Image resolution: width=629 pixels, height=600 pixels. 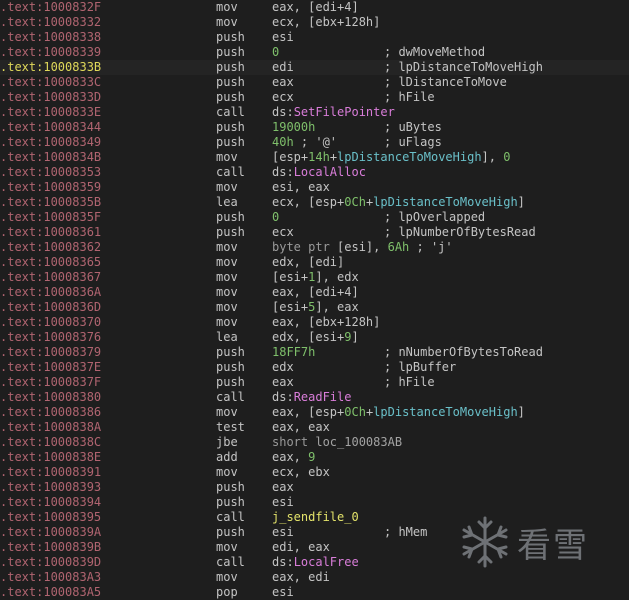 I want to click on listing-row: .text:1000838C jbe short loc_100083AB, so click(x=314, y=442).